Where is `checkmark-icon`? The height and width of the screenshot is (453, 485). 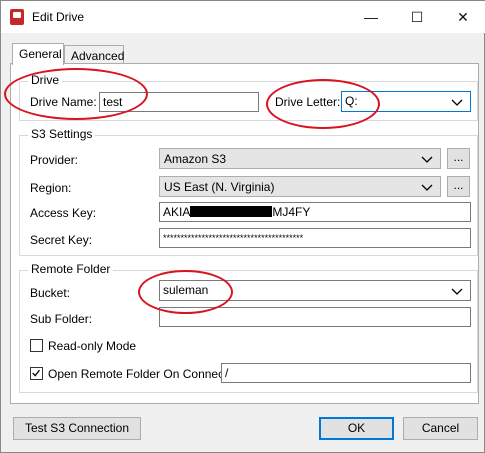
checkmark-icon is located at coordinates (36, 373).